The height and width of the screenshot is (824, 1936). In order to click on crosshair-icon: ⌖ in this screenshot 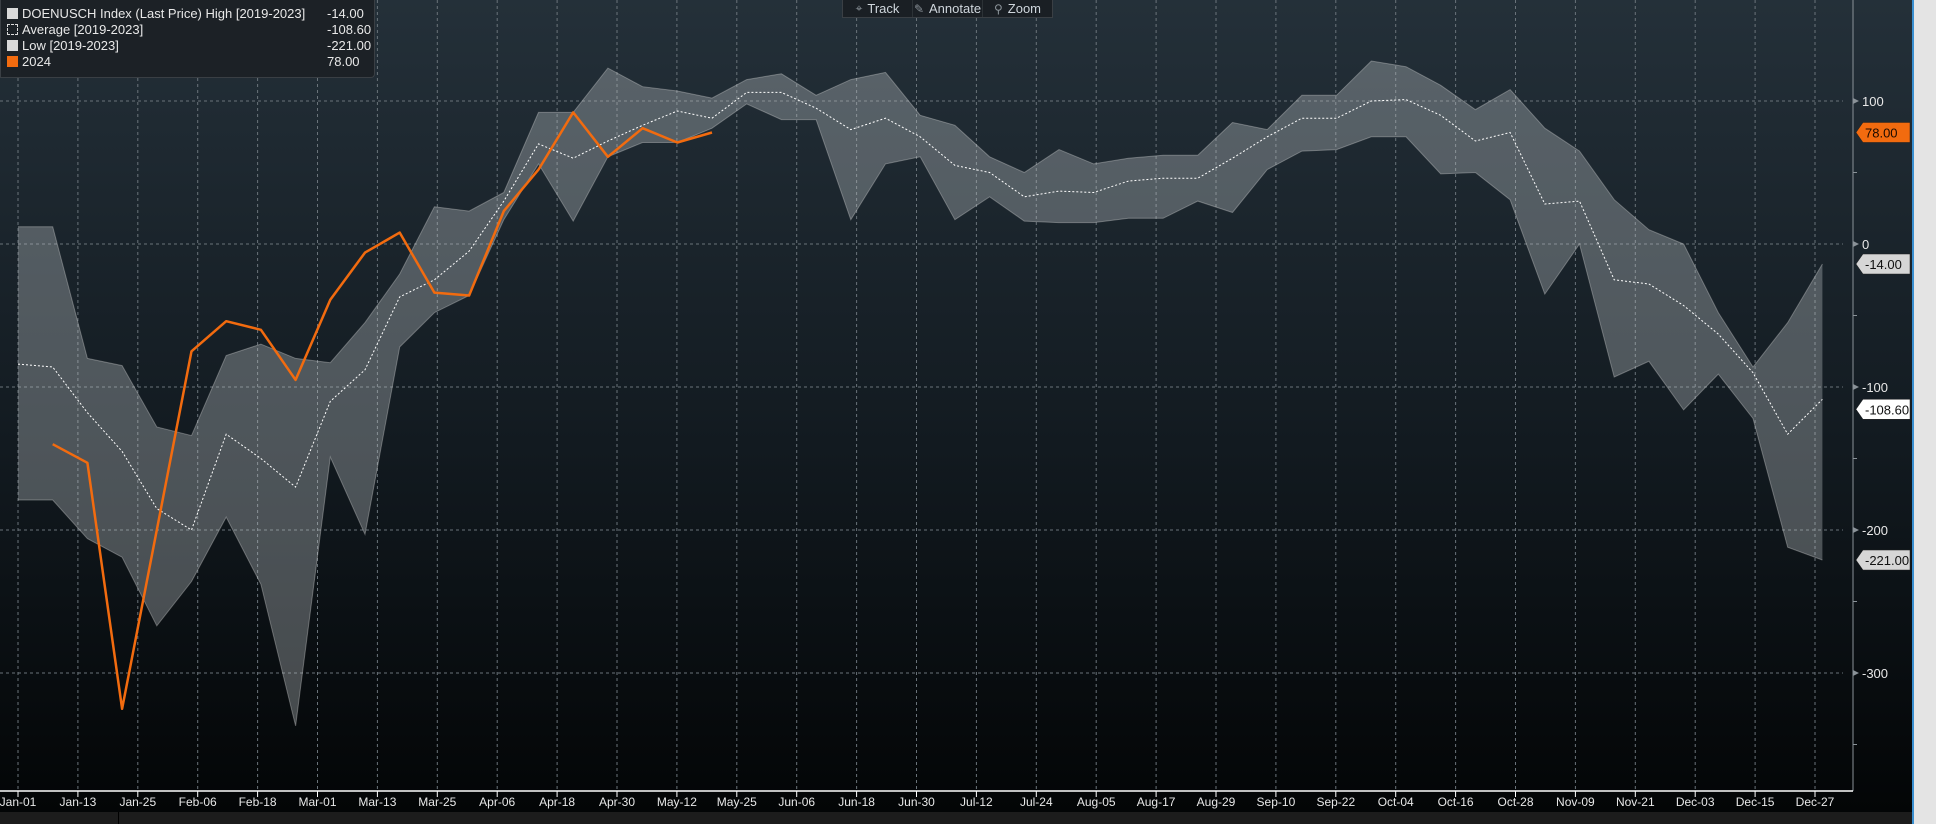, I will do `click(859, 8)`.